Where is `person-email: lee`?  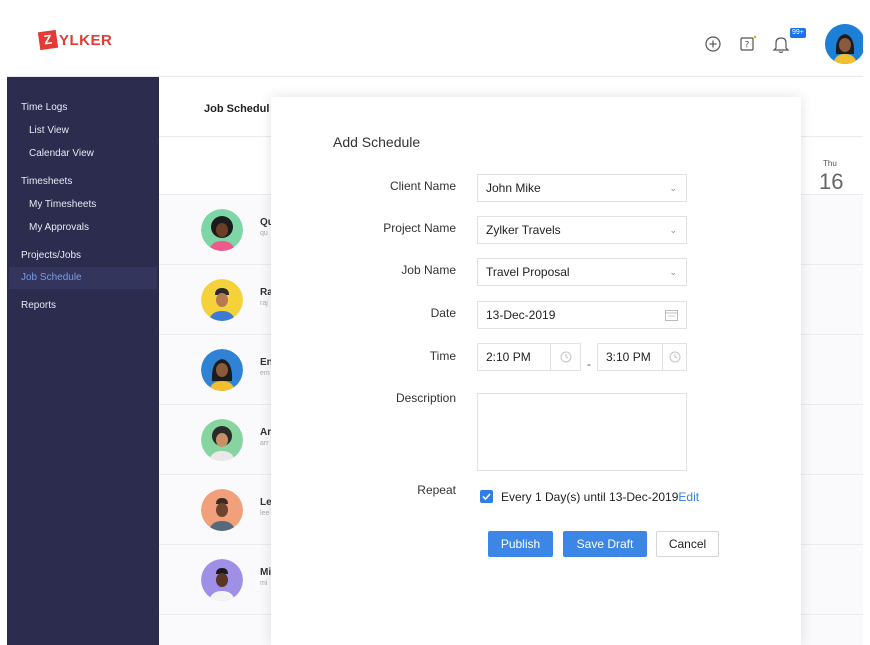 person-email: lee is located at coordinates (265, 513).